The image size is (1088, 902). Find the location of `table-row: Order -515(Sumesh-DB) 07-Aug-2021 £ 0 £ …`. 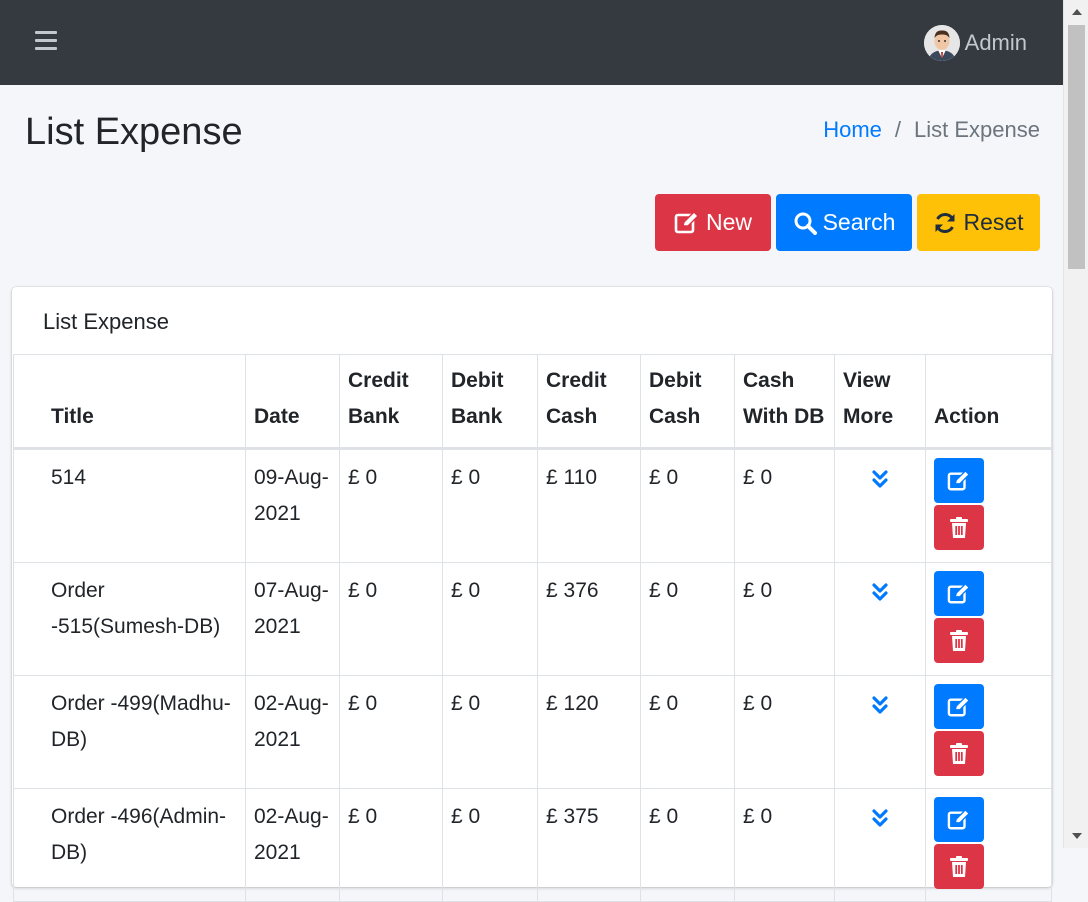

table-row: Order -515(Sumesh-DB) 07-Aug-2021 £ 0 £ … is located at coordinates (532, 619).